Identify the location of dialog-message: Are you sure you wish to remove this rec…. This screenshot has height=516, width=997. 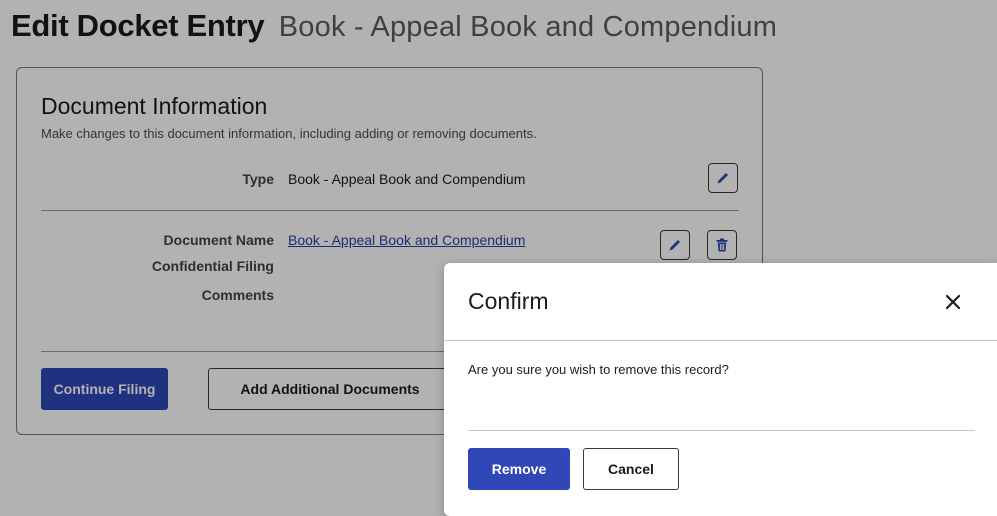
(598, 369).